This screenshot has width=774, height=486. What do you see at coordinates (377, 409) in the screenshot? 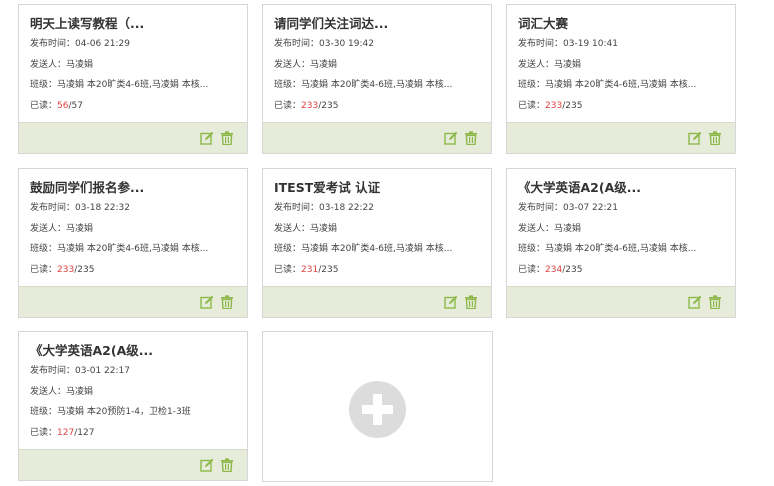
I see `plus-icon` at bounding box center [377, 409].